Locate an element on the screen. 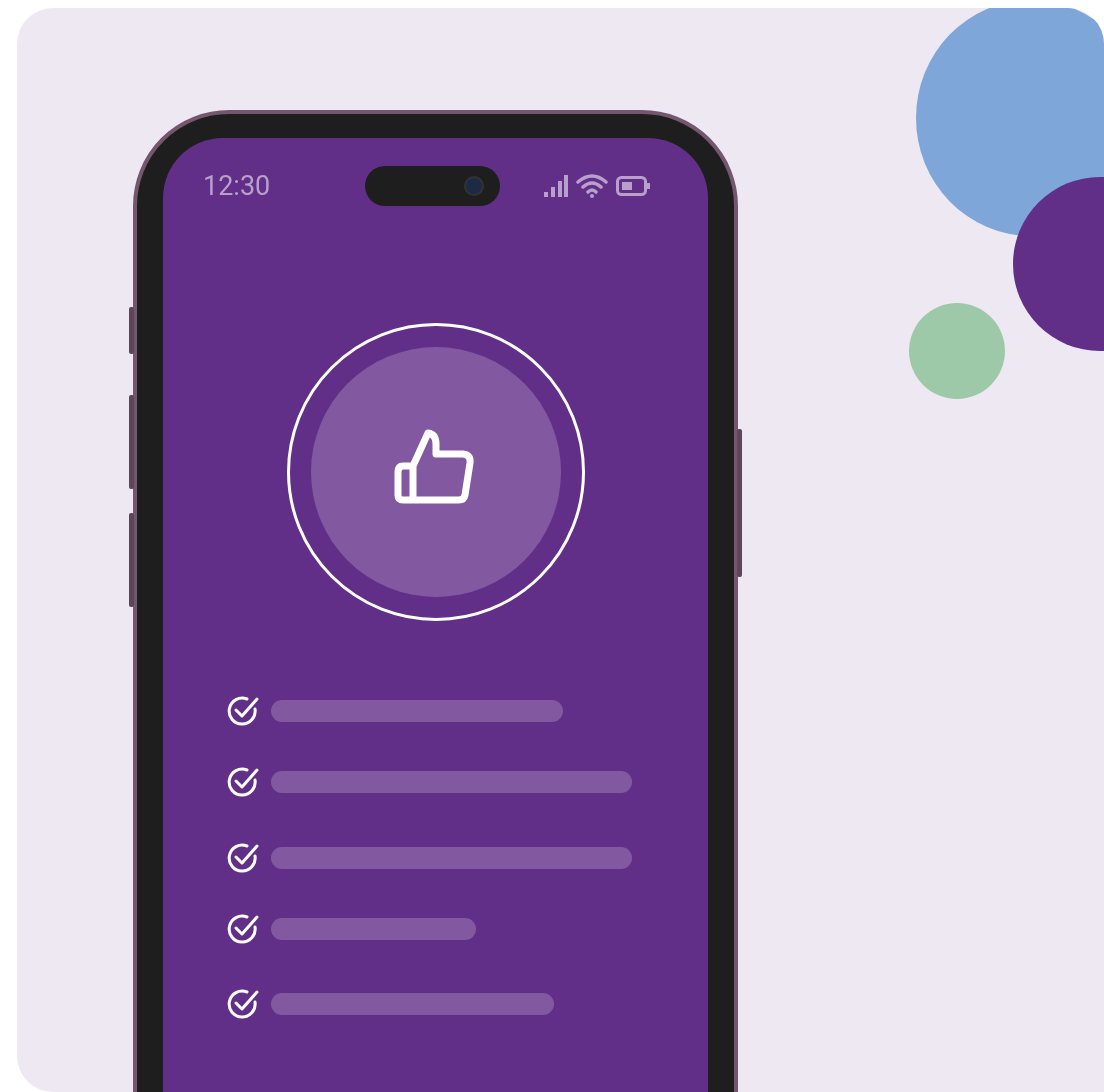 Image resolution: width=1104 pixels, height=1092 pixels. battery-icon is located at coordinates (633, 186).